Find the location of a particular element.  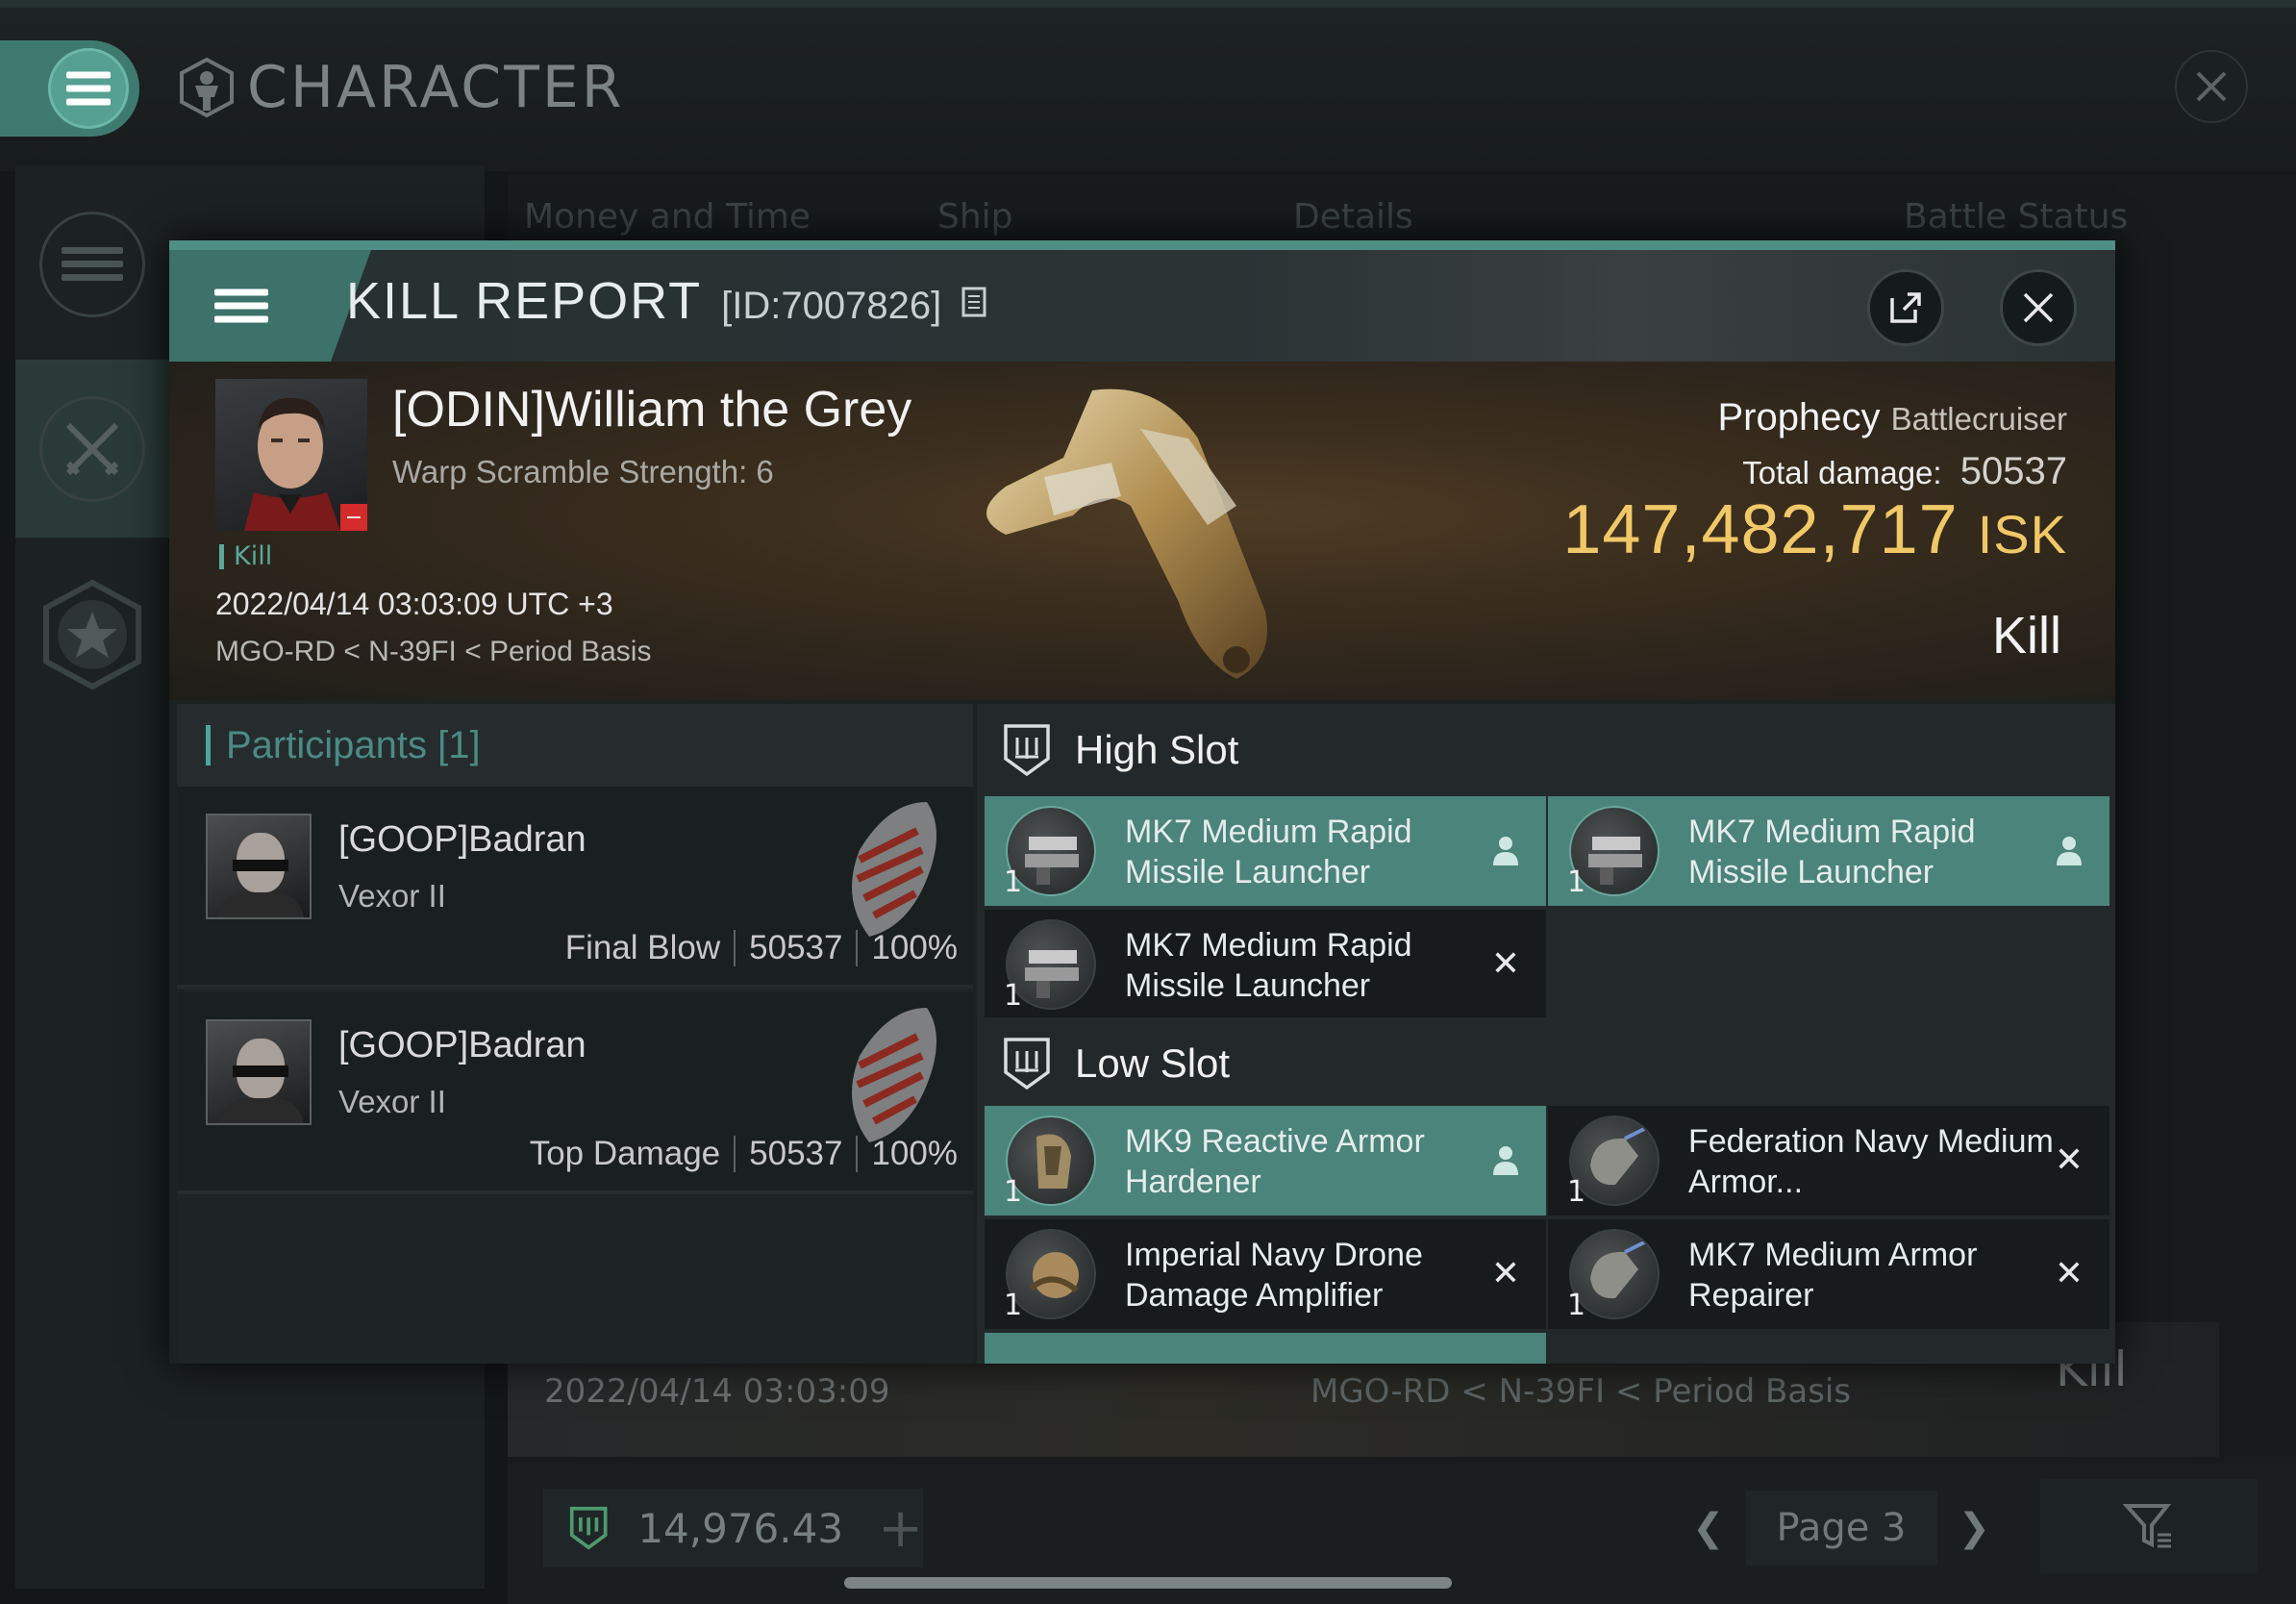

main-menu-button is located at coordinates (88, 88).